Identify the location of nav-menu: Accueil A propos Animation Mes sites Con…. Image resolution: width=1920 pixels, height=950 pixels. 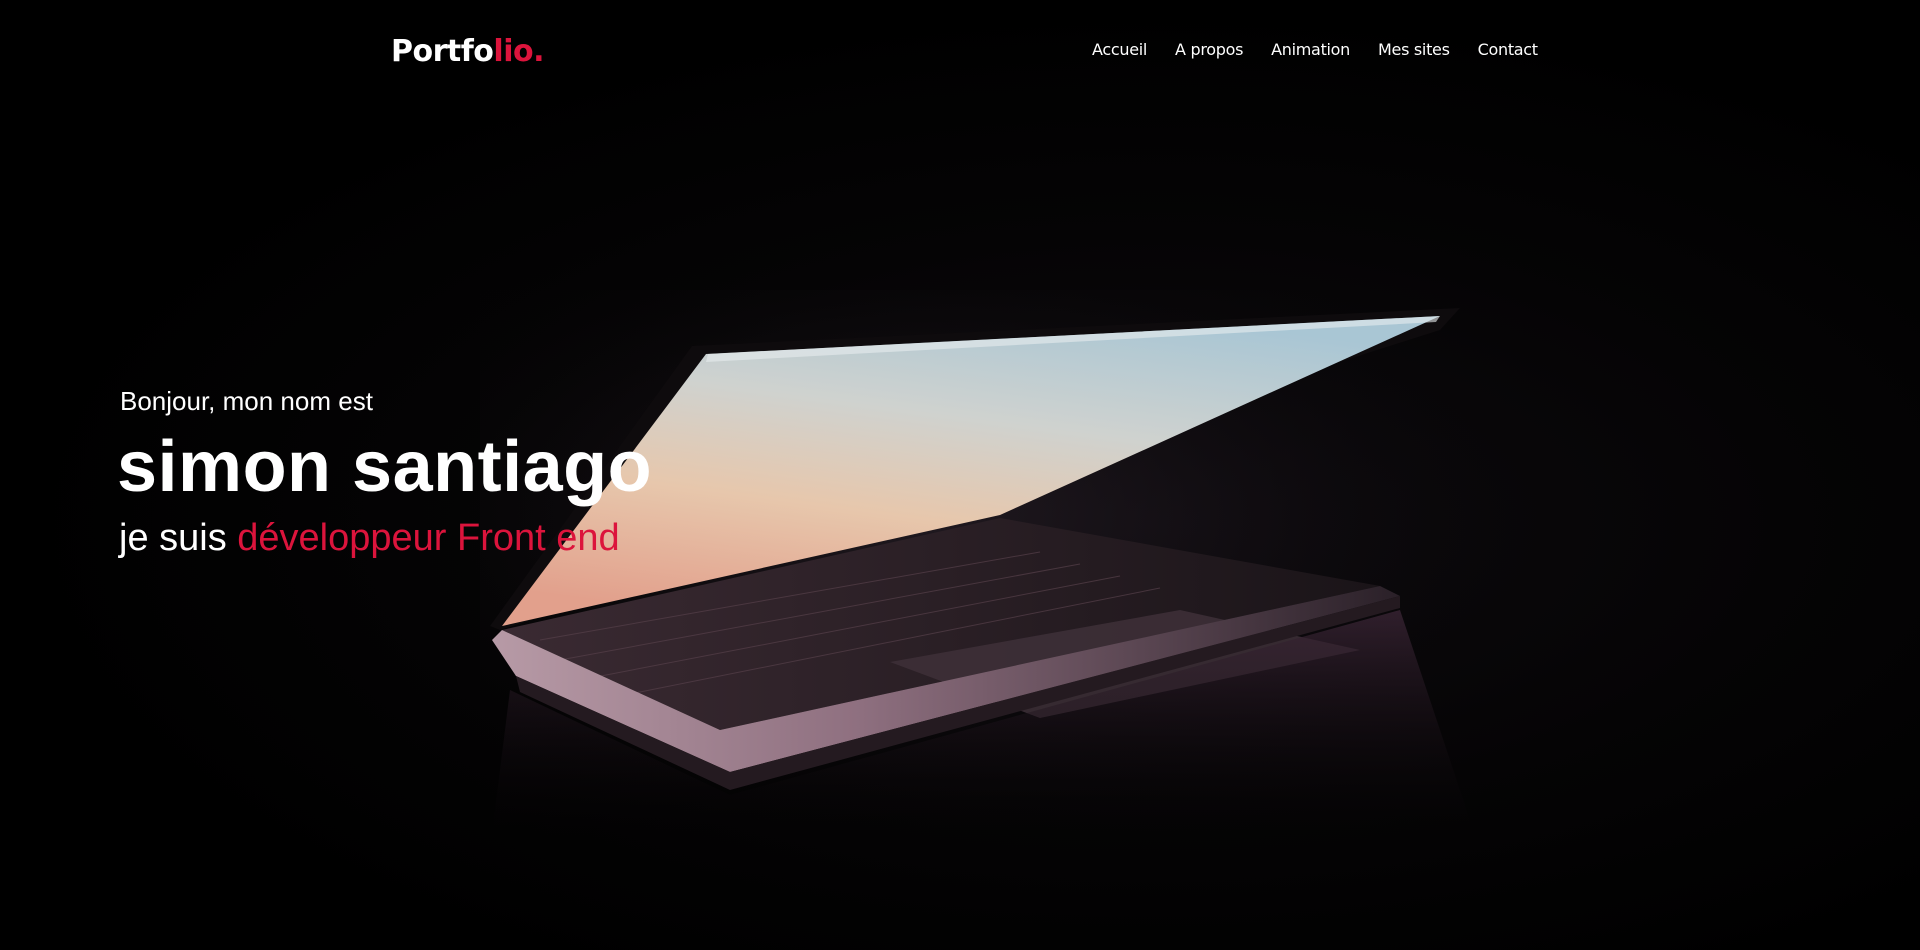
(1315, 49).